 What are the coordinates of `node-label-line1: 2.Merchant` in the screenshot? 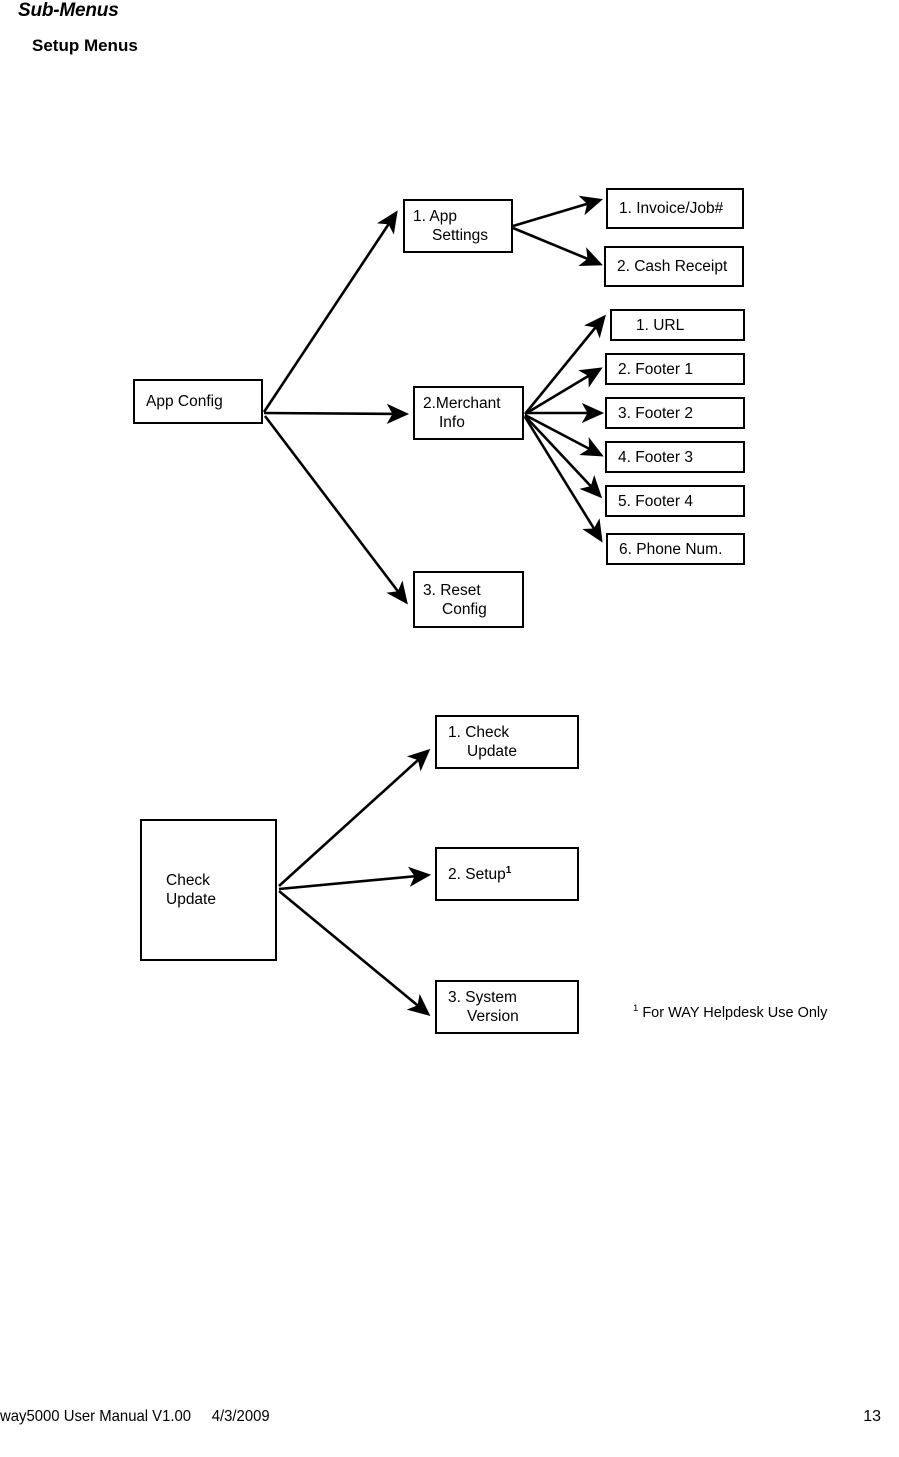 It's located at (462, 403).